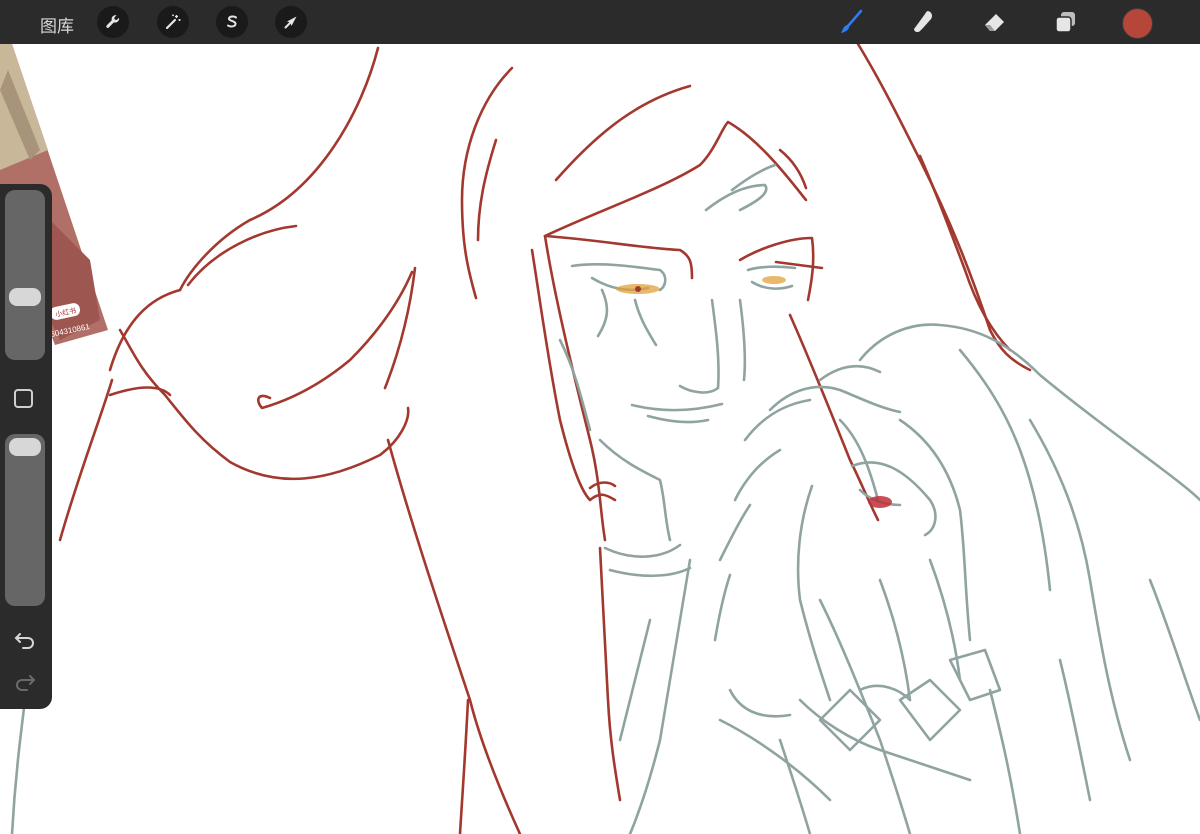 This screenshot has height=834, width=1200. What do you see at coordinates (25, 520) in the screenshot?
I see `opacity-slider` at bounding box center [25, 520].